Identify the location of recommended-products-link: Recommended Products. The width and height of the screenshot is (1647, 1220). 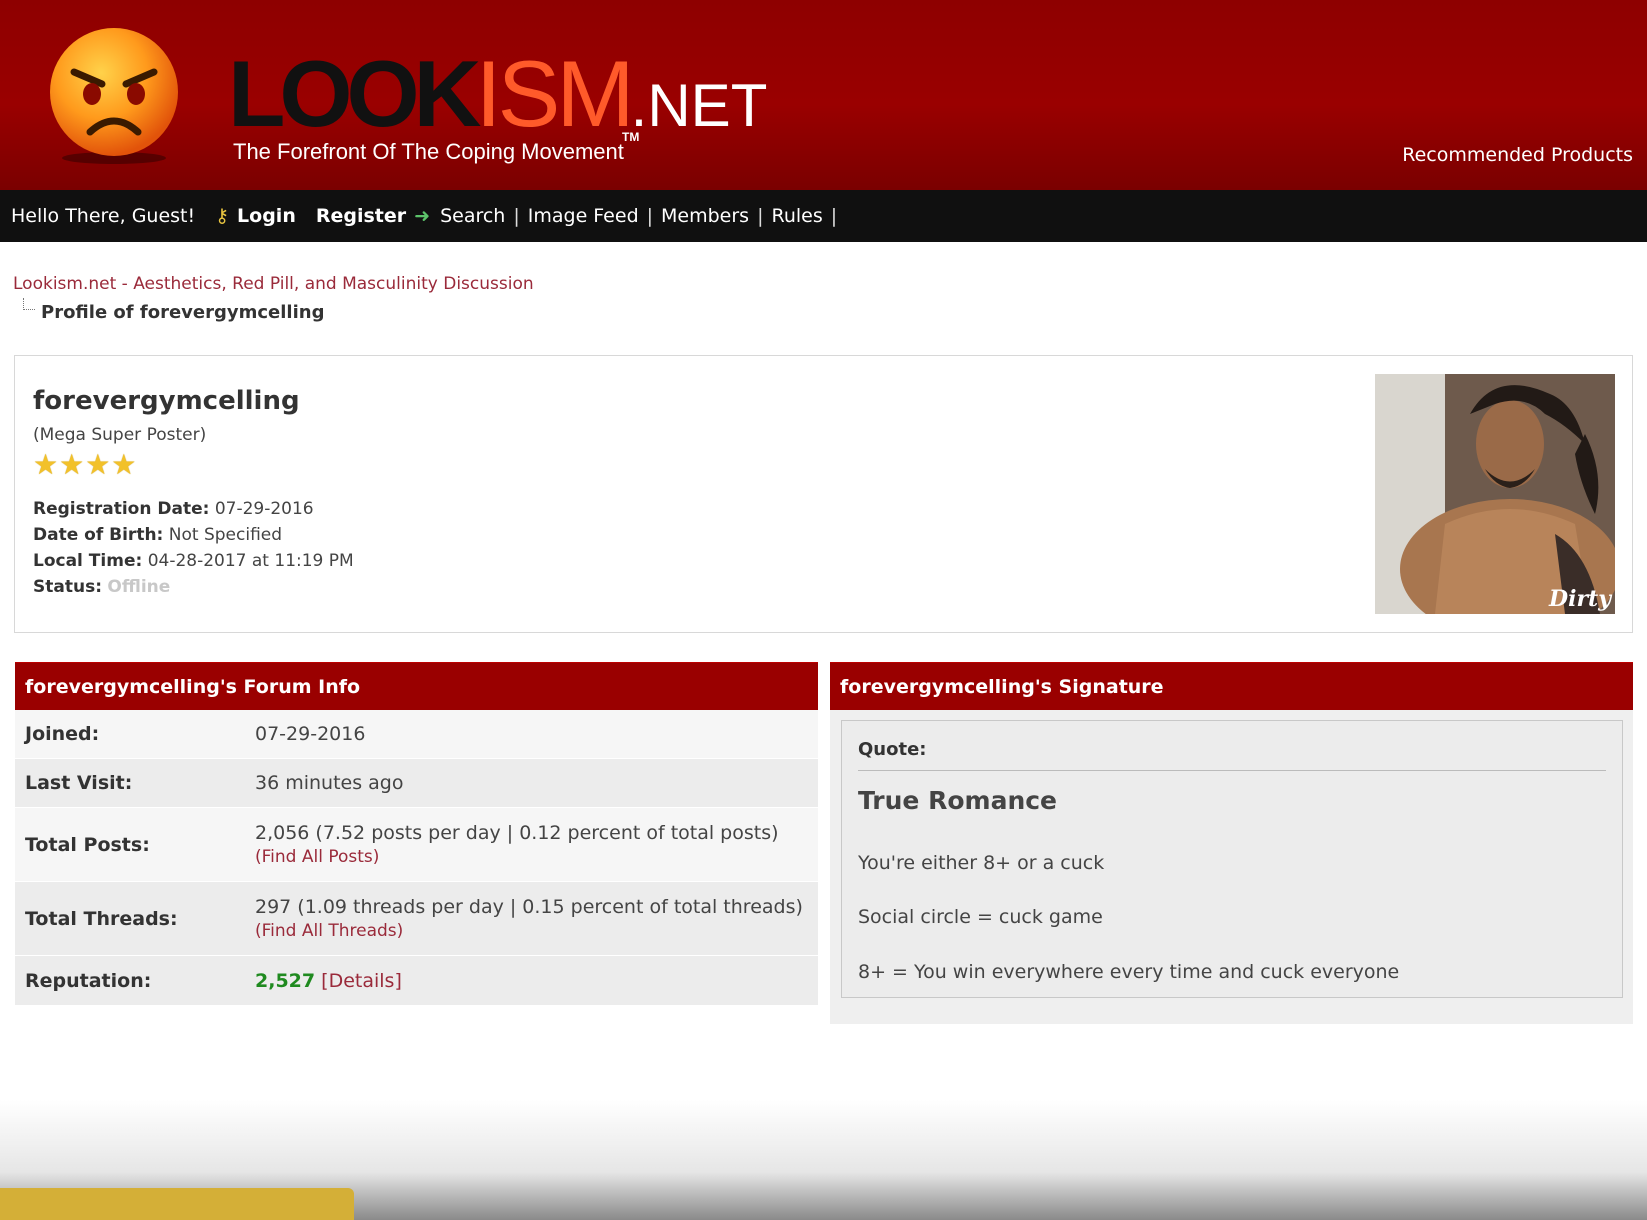
(1517, 155).